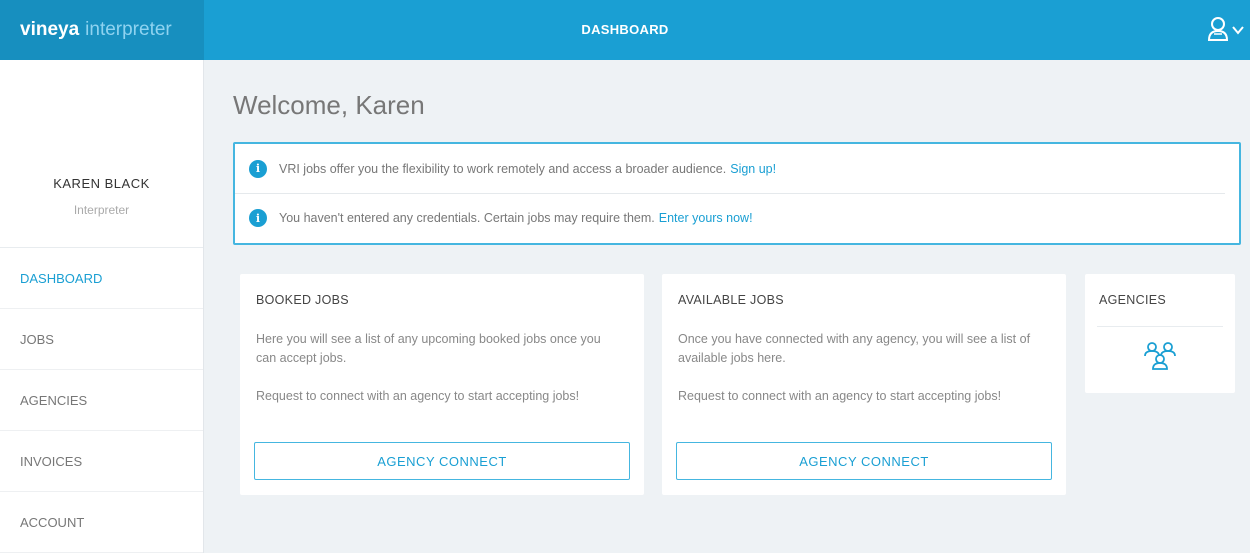 The image size is (1250, 553). Describe the element at coordinates (50, 29) in the screenshot. I see `brand-name-bold: vineya` at that location.